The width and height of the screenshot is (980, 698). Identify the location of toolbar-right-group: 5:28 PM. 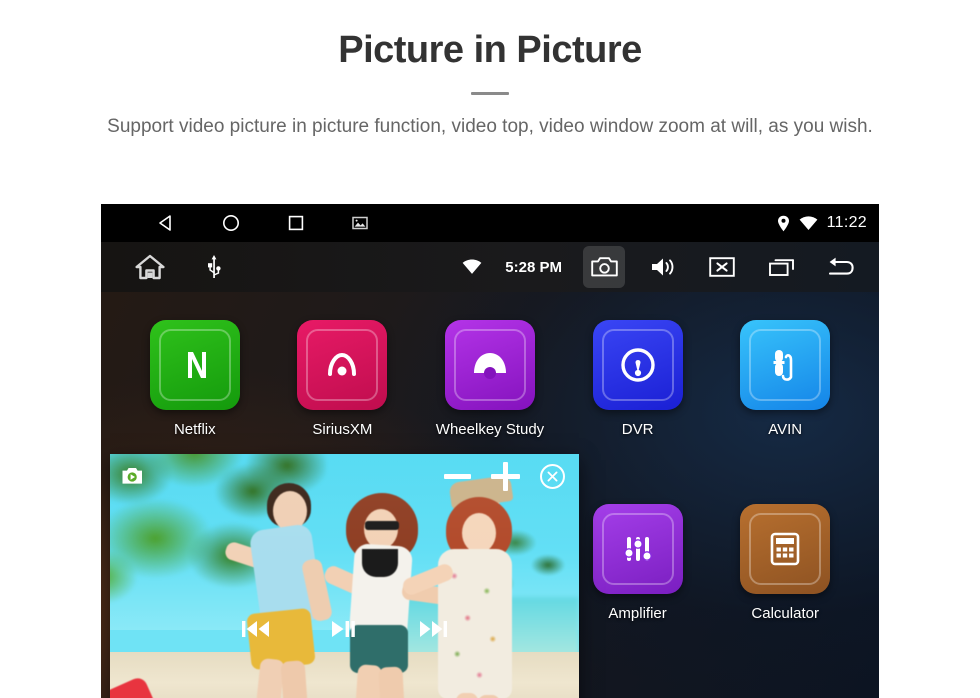
(661, 267).